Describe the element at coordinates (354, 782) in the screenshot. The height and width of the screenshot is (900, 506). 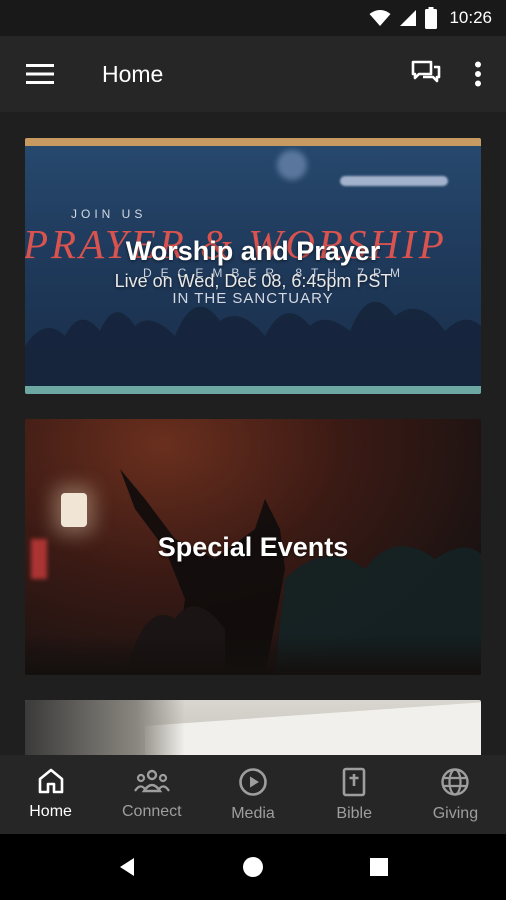
I see `bible-icon` at that location.